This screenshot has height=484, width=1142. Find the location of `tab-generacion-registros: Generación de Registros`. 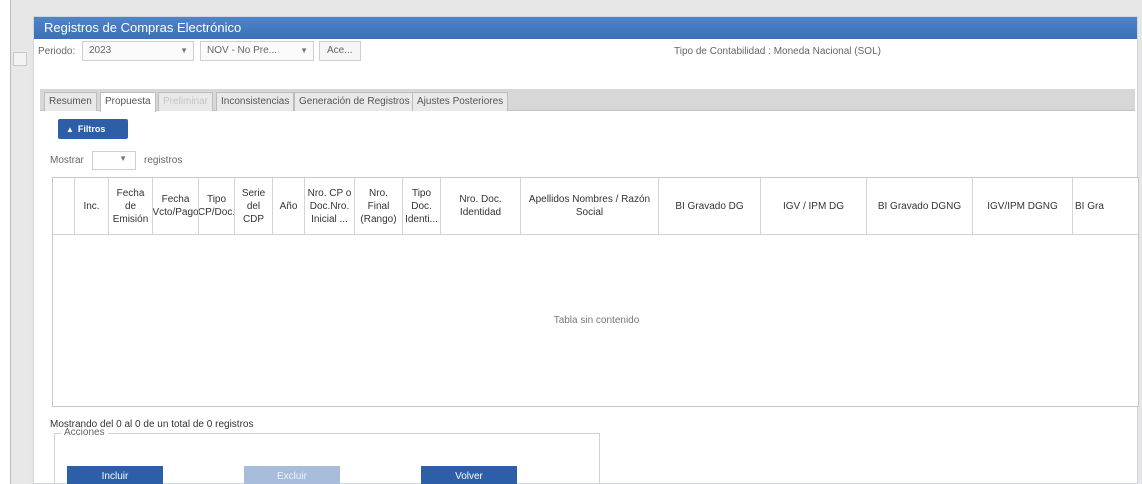

tab-generacion-registros: Generación de Registros is located at coordinates (354, 101).